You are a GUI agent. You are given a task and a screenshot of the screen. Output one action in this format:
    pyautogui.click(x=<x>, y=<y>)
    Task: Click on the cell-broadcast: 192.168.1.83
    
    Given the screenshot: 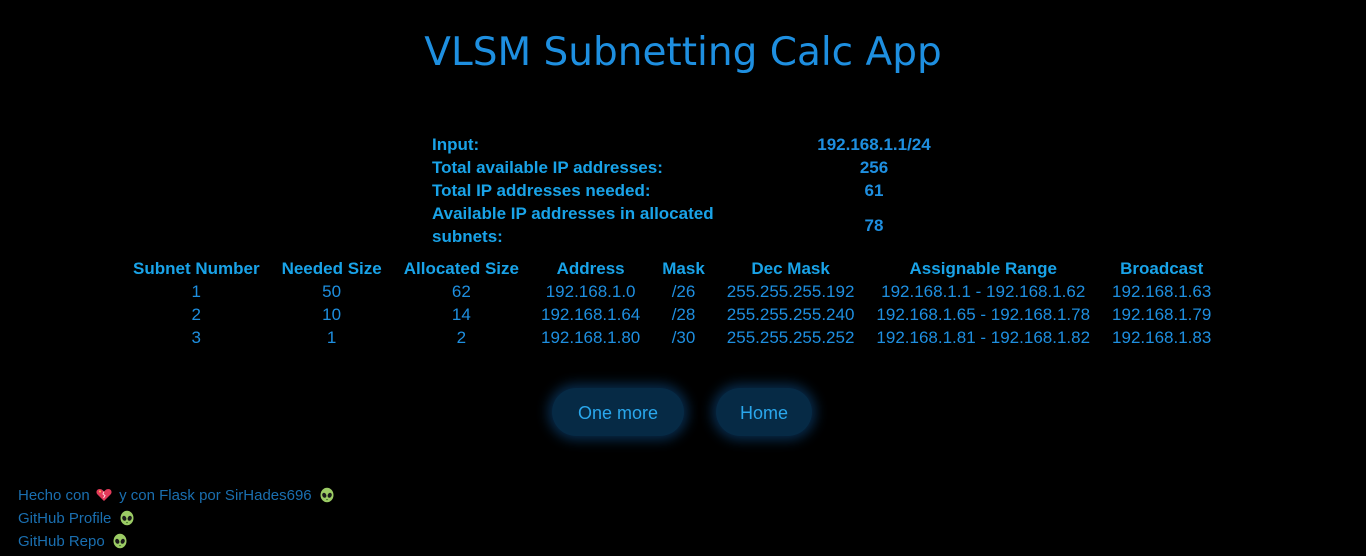 What is the action you would take?
    pyautogui.click(x=1162, y=337)
    